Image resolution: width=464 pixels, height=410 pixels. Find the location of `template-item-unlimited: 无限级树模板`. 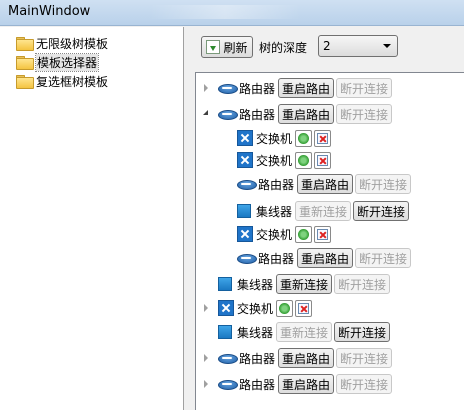

template-item-unlimited: 无限级树模板 is located at coordinates (62, 43).